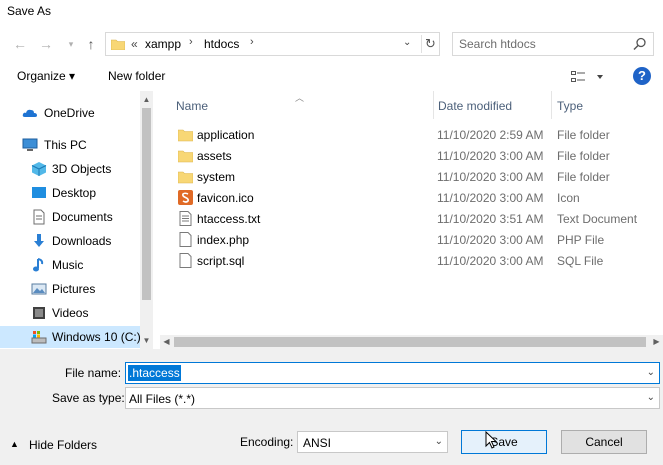  I want to click on videos-icon, so click(39, 313).